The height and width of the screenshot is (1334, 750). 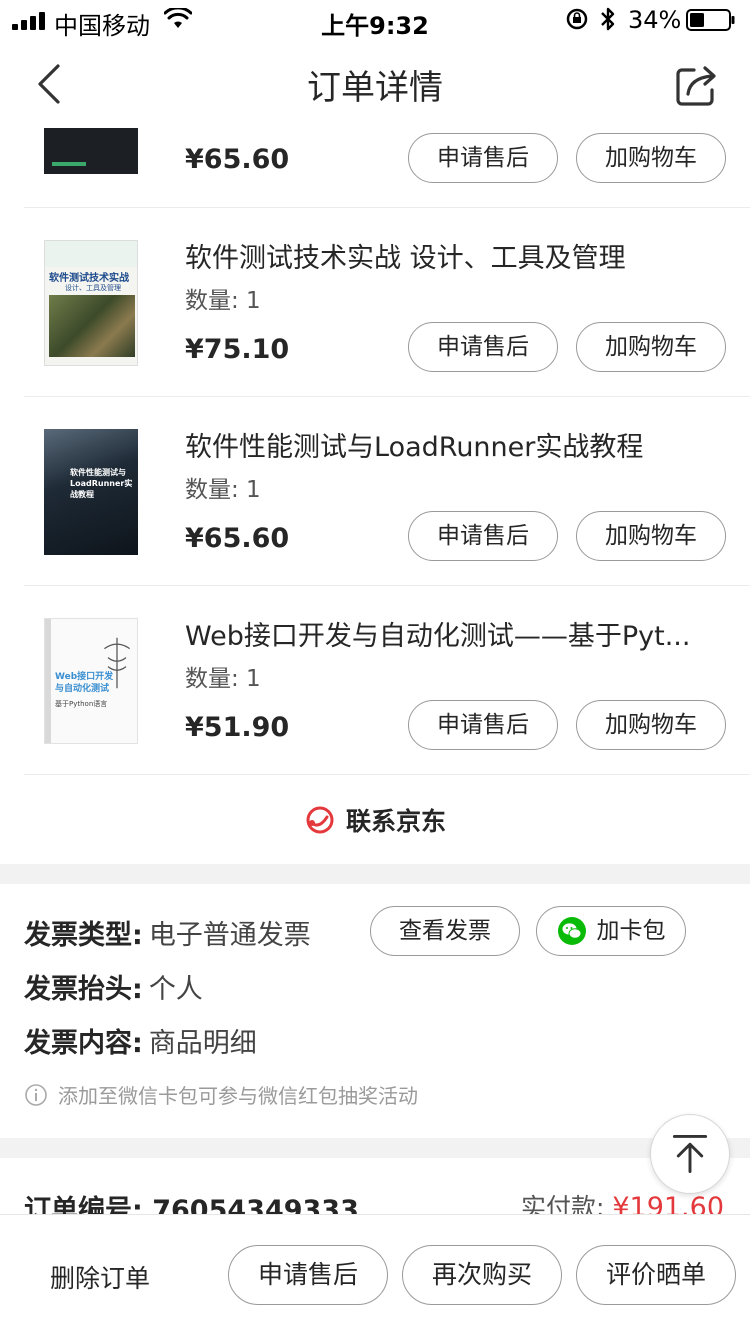 I want to click on cover-subtitle: 基于Python语言, so click(x=81, y=704).